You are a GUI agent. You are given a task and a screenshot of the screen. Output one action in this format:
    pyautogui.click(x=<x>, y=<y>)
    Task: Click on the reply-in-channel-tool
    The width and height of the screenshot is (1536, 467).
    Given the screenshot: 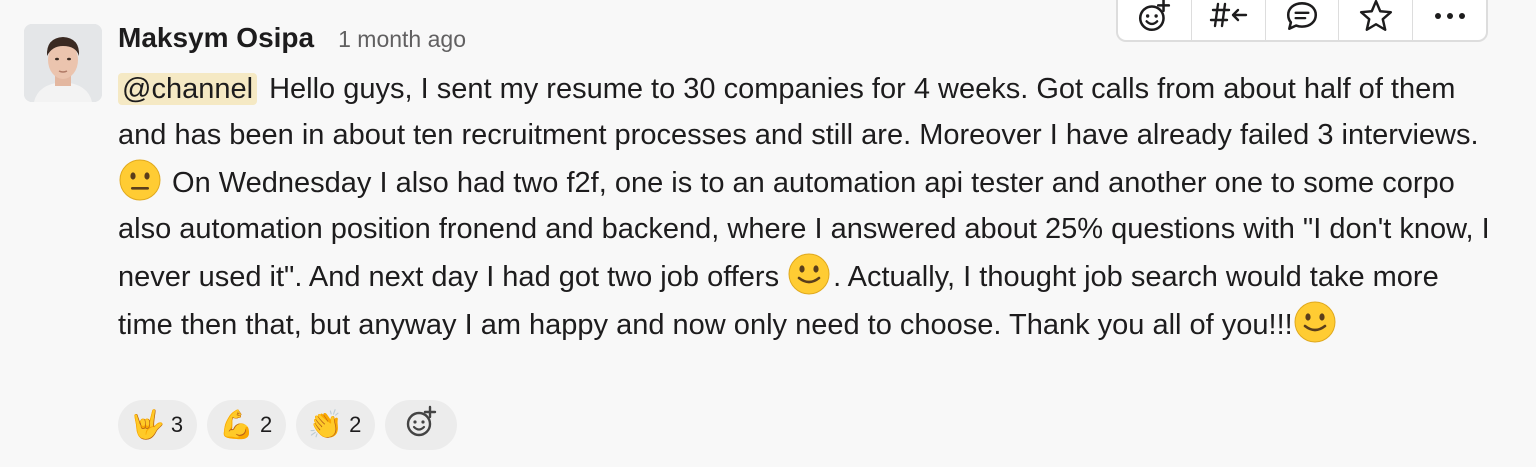 What is the action you would take?
    pyautogui.click(x=1229, y=20)
    